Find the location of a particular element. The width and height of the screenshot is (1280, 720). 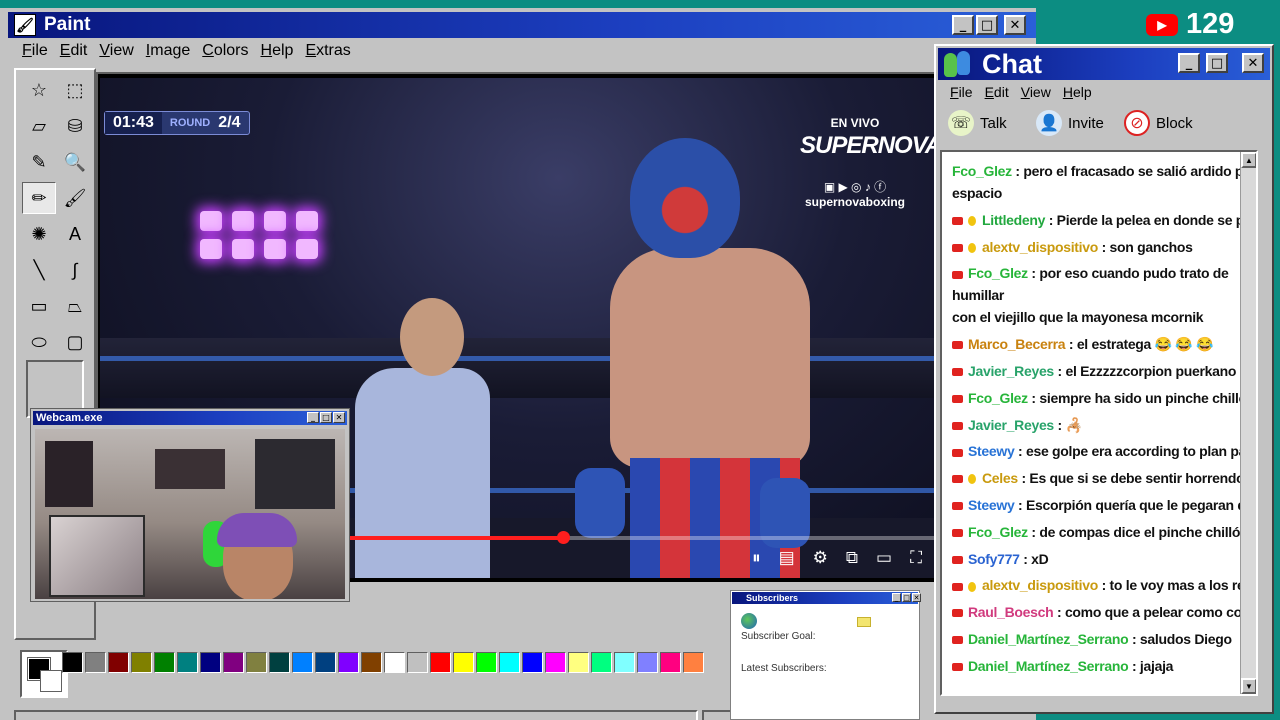

ellipse-icon: ⬭ is located at coordinates (39, 342).